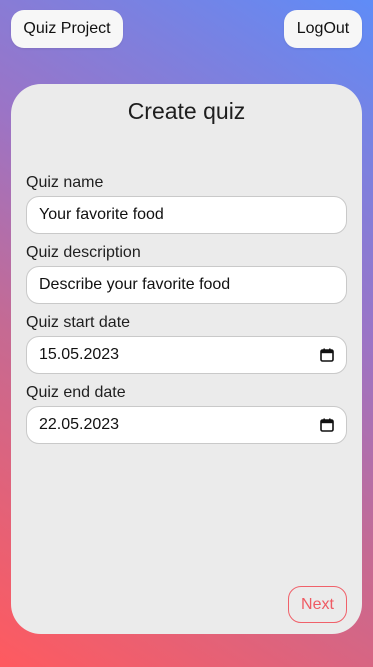 The width and height of the screenshot is (373, 667). Describe the element at coordinates (79, 424) in the screenshot. I see `quiz-end-date-value: 22.05.2023` at that location.